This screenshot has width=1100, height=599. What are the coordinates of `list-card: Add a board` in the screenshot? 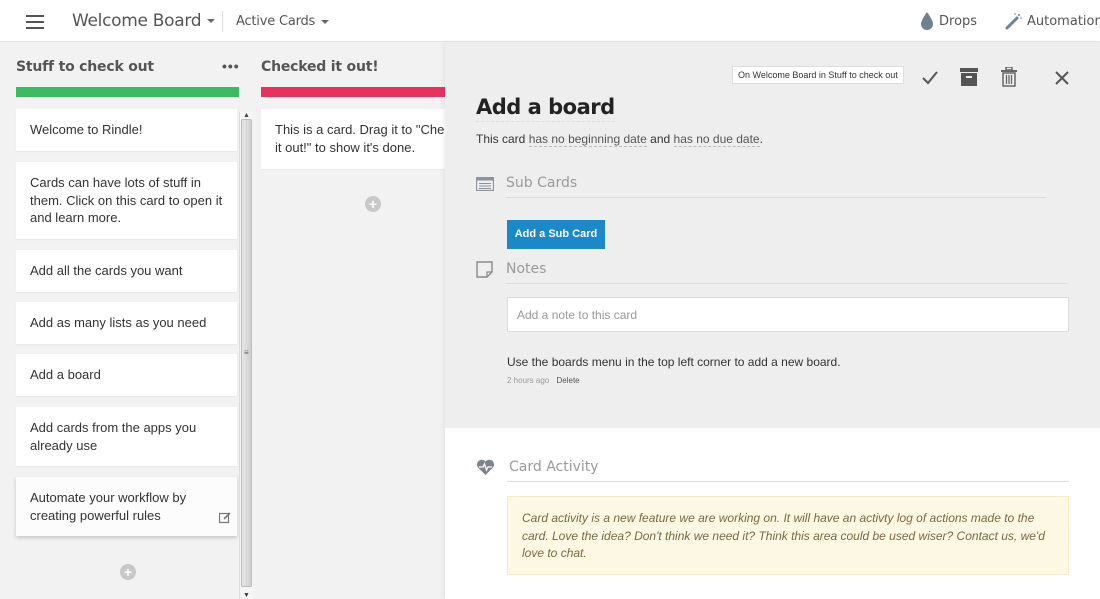 It's located at (126, 375).